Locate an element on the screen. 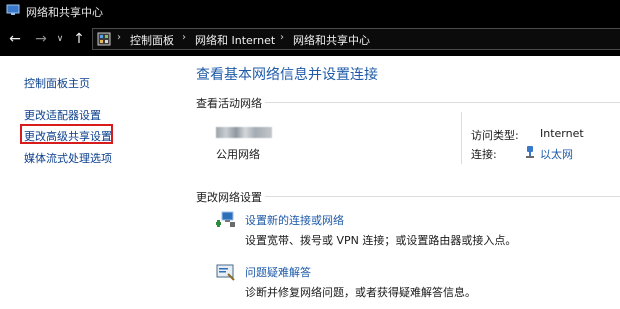 This screenshot has height=309, width=620. sidebar-item-control-panel-home: 控制面板主页 is located at coordinates (57, 83).